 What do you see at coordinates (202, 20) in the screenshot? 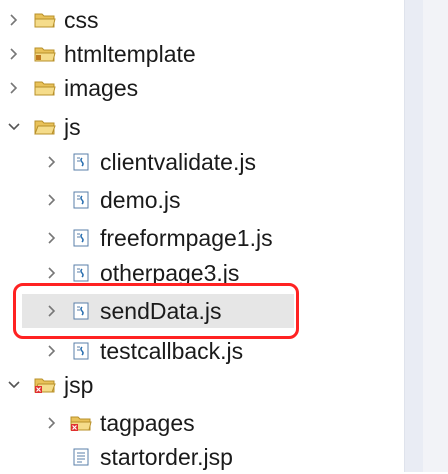
I see `tree-item-css: css` at bounding box center [202, 20].